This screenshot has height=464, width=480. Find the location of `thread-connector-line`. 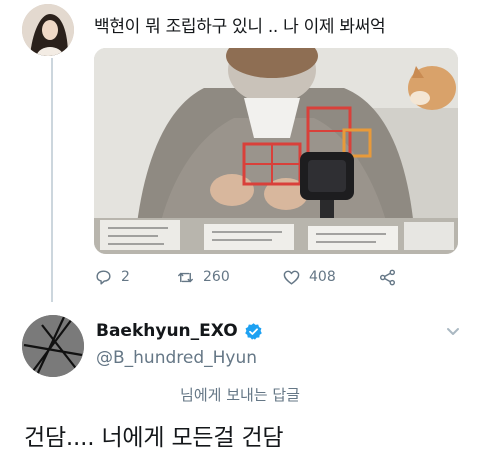

thread-connector-line is located at coordinates (52, 180).